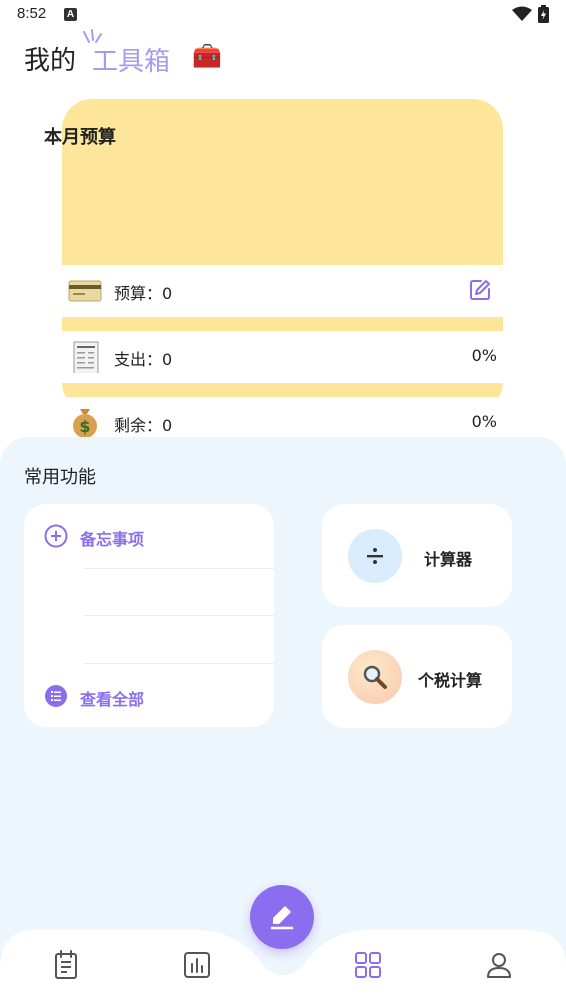  What do you see at coordinates (375, 677) in the screenshot?
I see `magnifier-icon` at bounding box center [375, 677].